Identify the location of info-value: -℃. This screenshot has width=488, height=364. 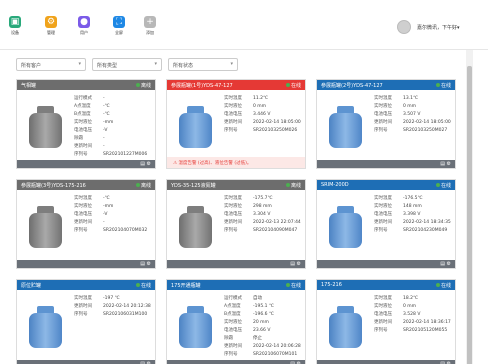
(106, 106).